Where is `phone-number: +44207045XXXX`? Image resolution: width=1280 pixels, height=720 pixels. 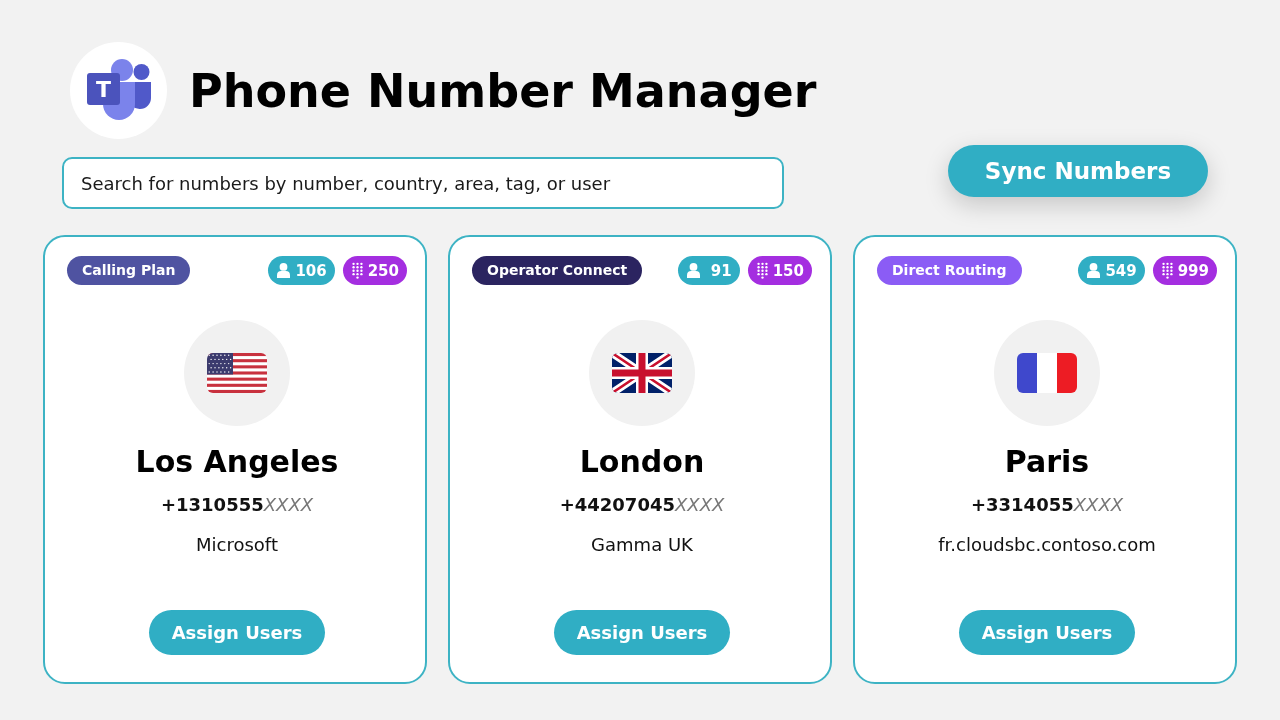 phone-number: +44207045XXXX is located at coordinates (642, 505).